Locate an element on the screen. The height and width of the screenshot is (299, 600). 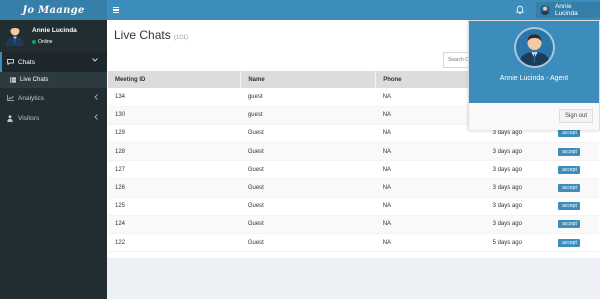
chevron-down-icon is located at coordinates (95, 61).